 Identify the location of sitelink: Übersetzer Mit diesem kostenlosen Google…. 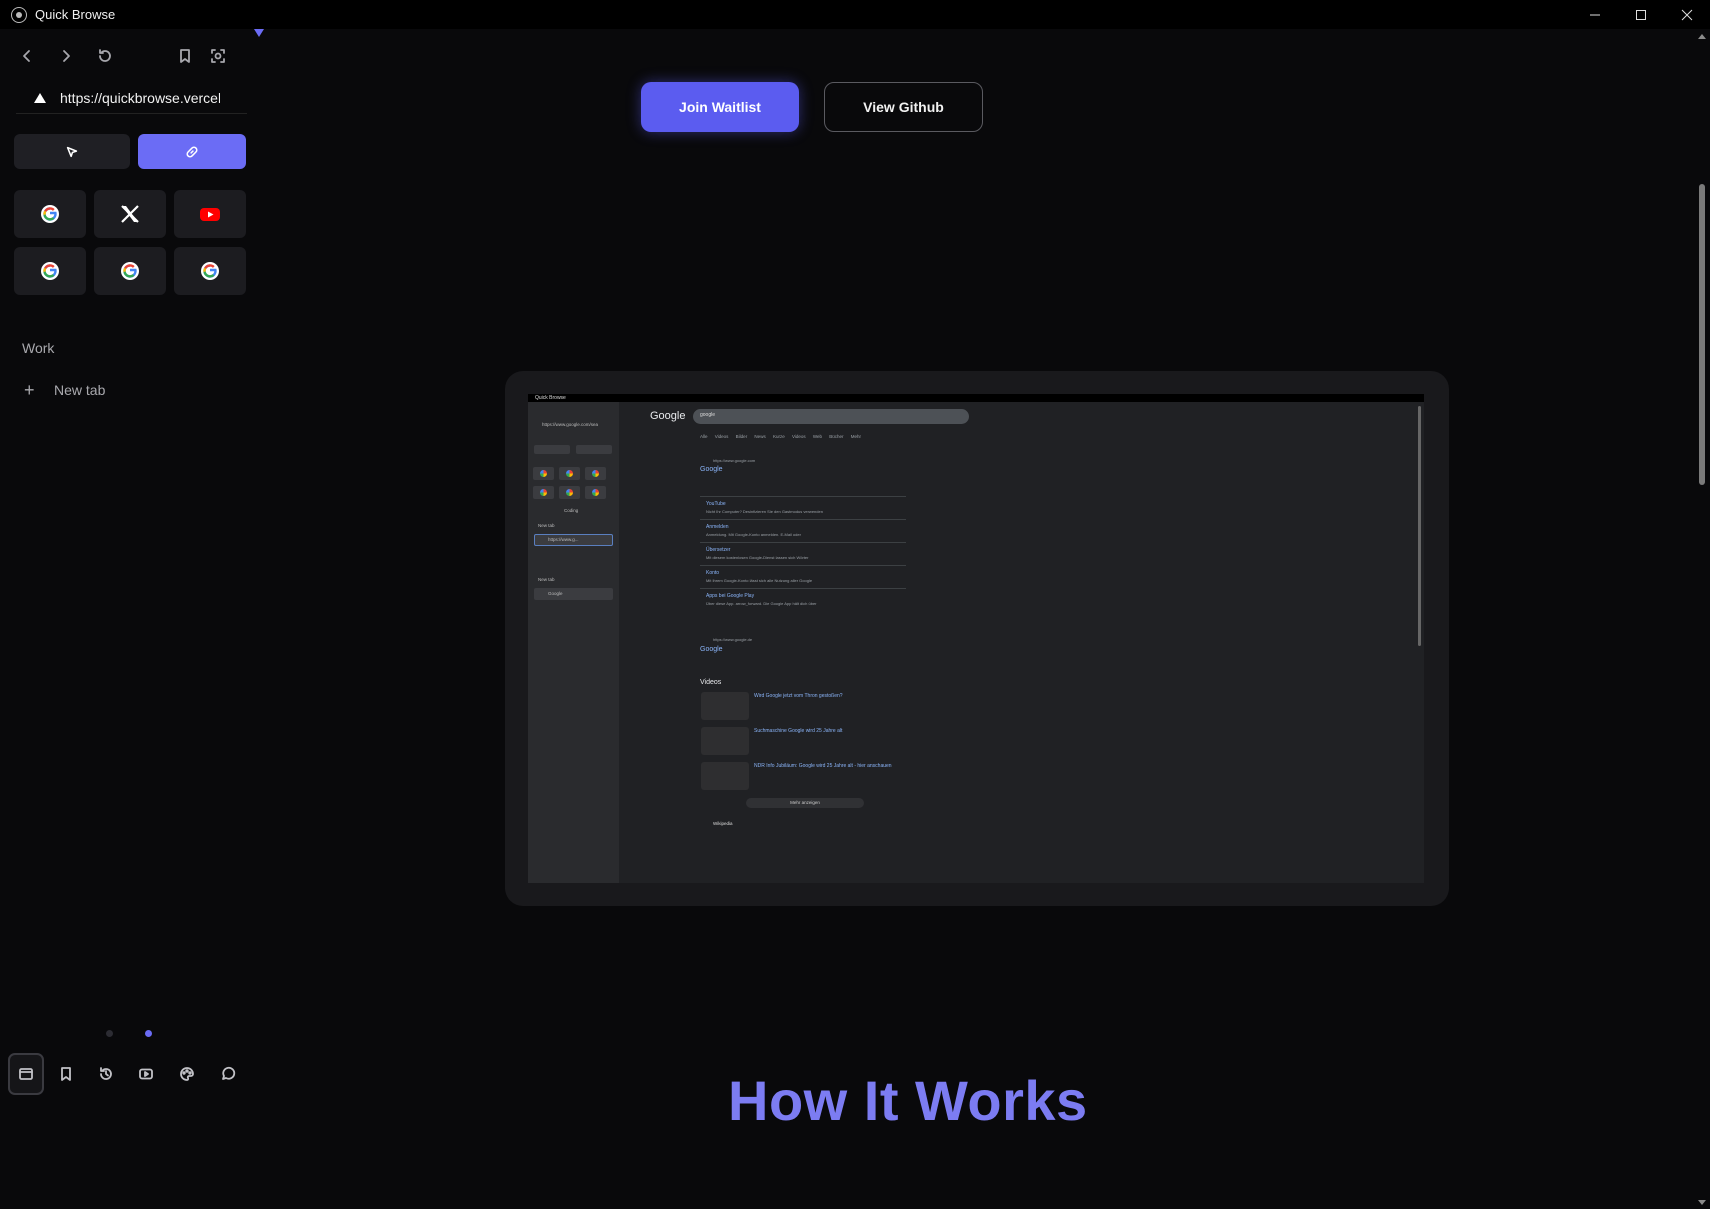
(803, 553).